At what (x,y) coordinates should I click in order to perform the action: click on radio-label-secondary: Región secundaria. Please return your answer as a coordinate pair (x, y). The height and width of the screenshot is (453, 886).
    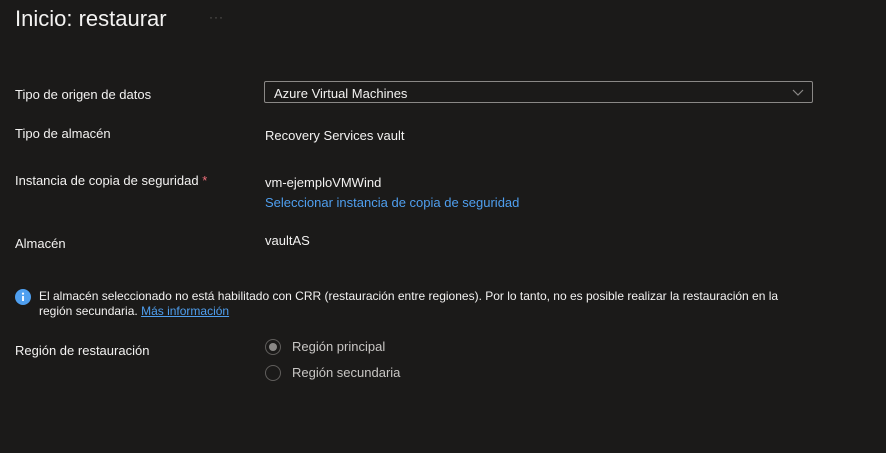
    Looking at the image, I should click on (346, 372).